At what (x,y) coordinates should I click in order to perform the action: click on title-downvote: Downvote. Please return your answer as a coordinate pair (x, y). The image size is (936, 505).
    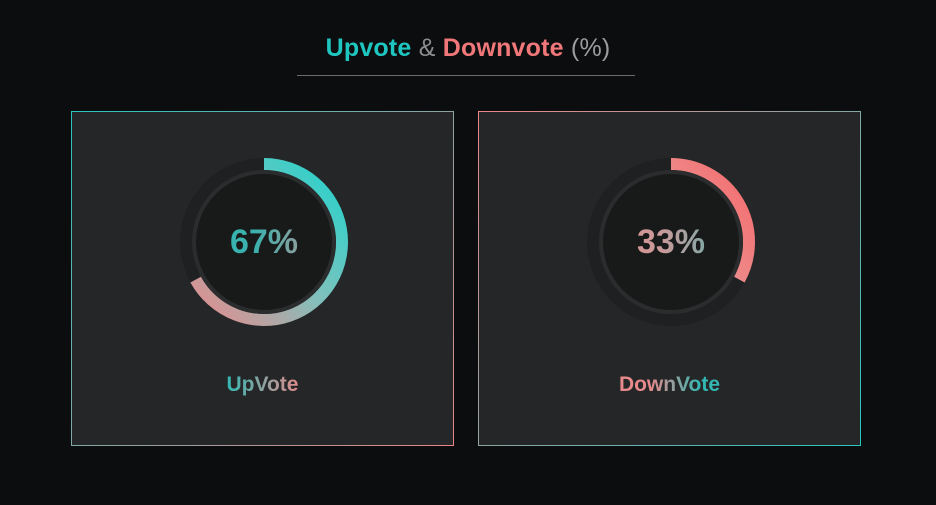
    Looking at the image, I should click on (503, 48).